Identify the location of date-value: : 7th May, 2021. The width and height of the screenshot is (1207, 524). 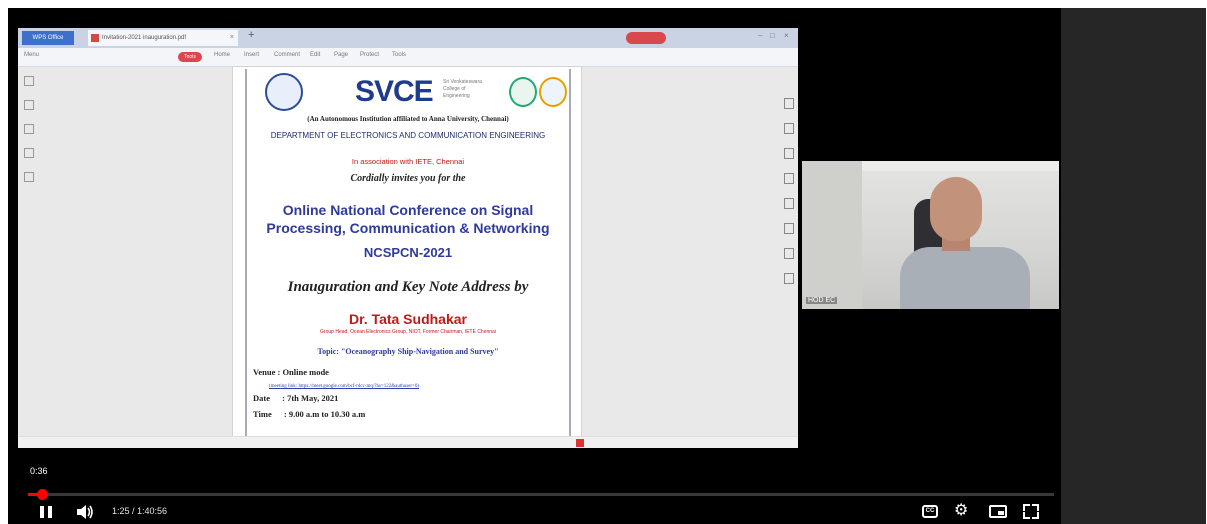
(310, 398).